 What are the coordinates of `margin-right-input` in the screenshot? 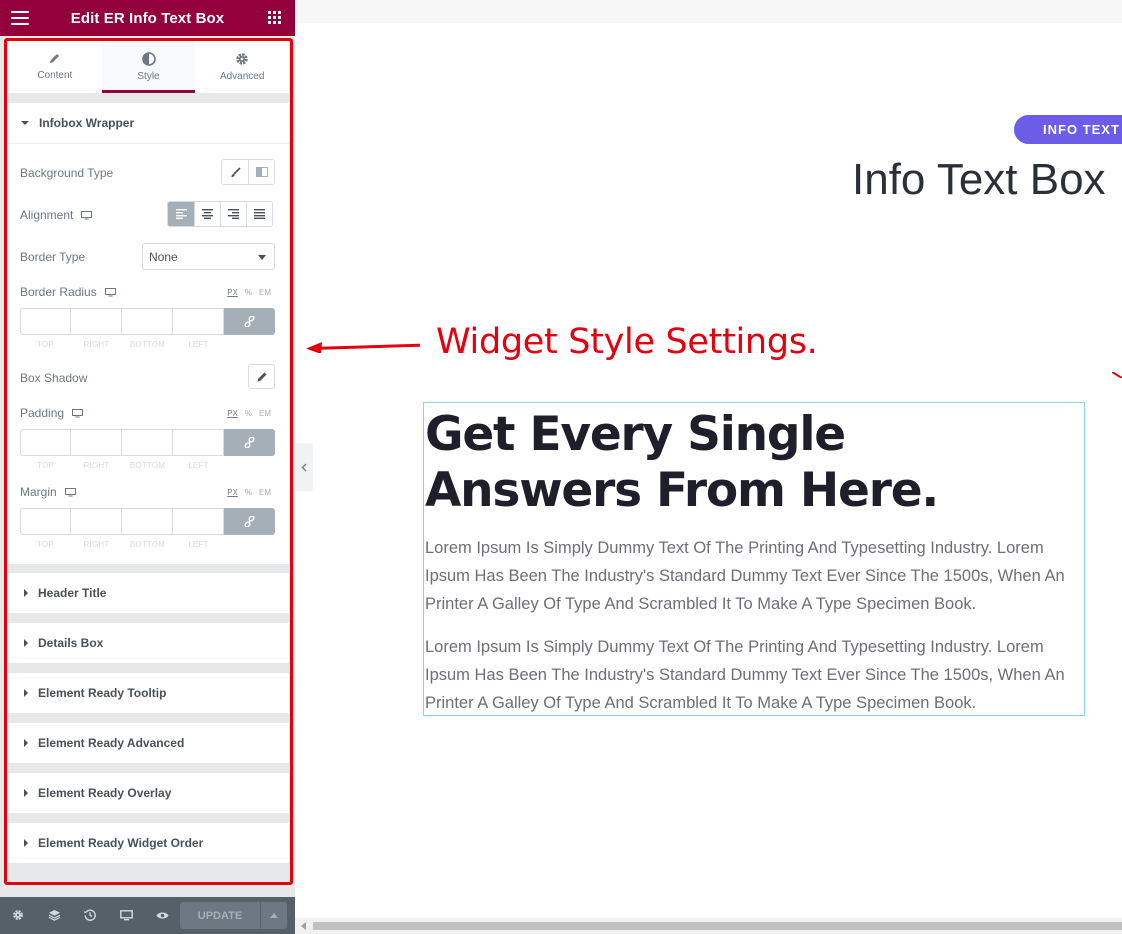 It's located at (96, 521).